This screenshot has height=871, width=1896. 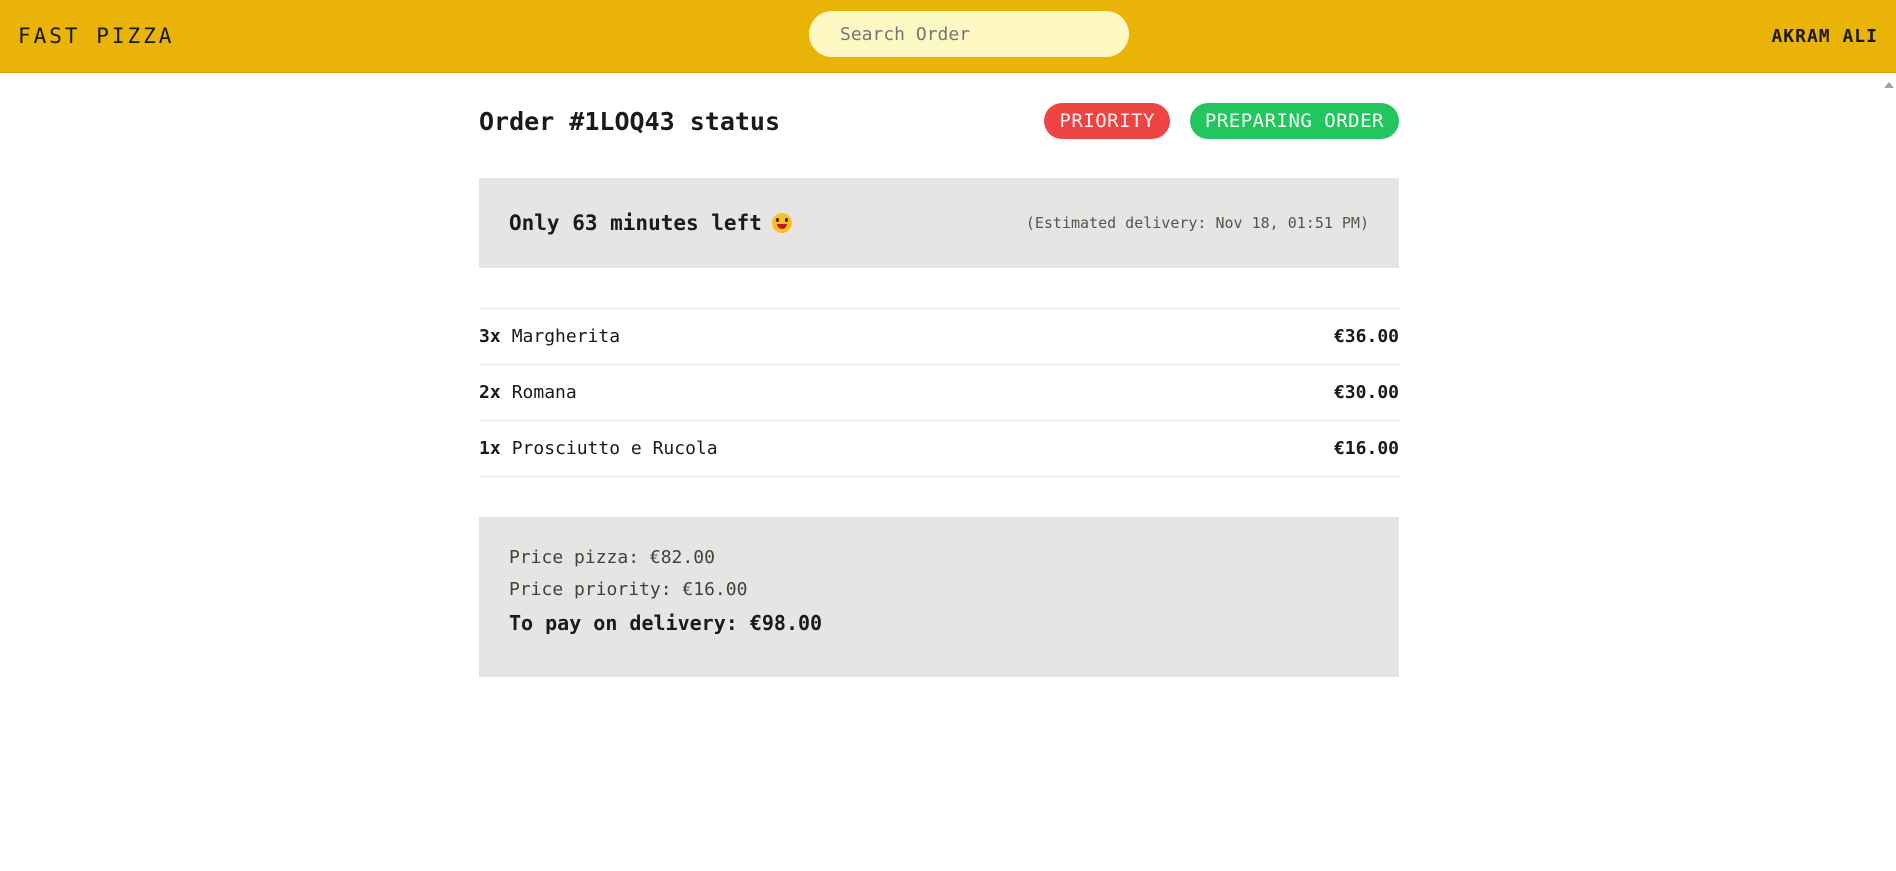 I want to click on item-name: Prosciutto e Rucola, so click(x=614, y=448).